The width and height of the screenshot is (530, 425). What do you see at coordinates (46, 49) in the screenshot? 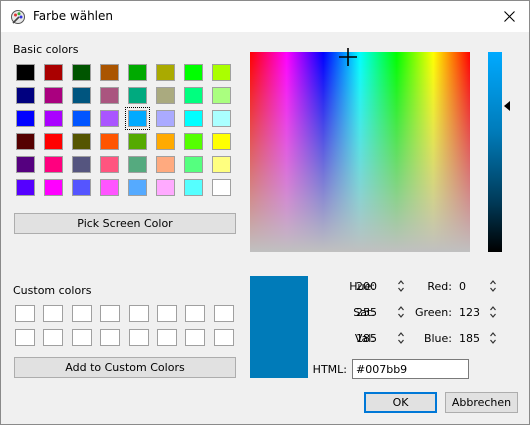
I see `basic-colors-label: Basic colors` at bounding box center [46, 49].